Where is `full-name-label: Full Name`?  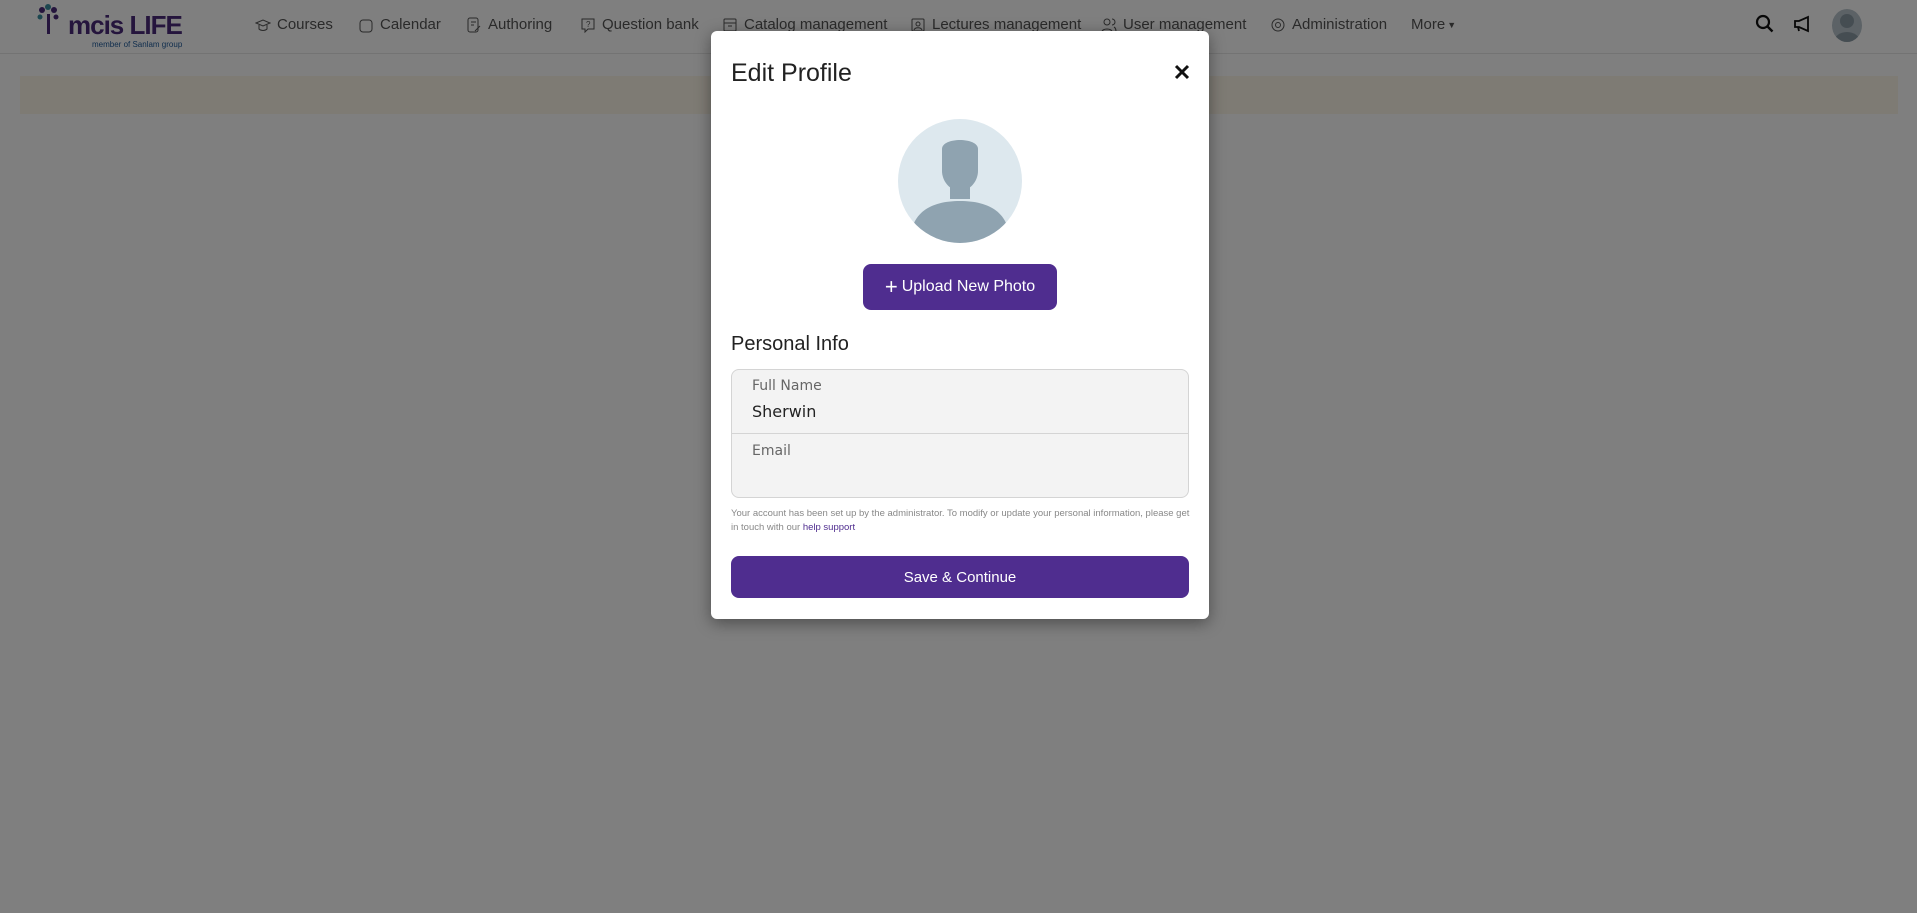
full-name-label: Full Name is located at coordinates (787, 386).